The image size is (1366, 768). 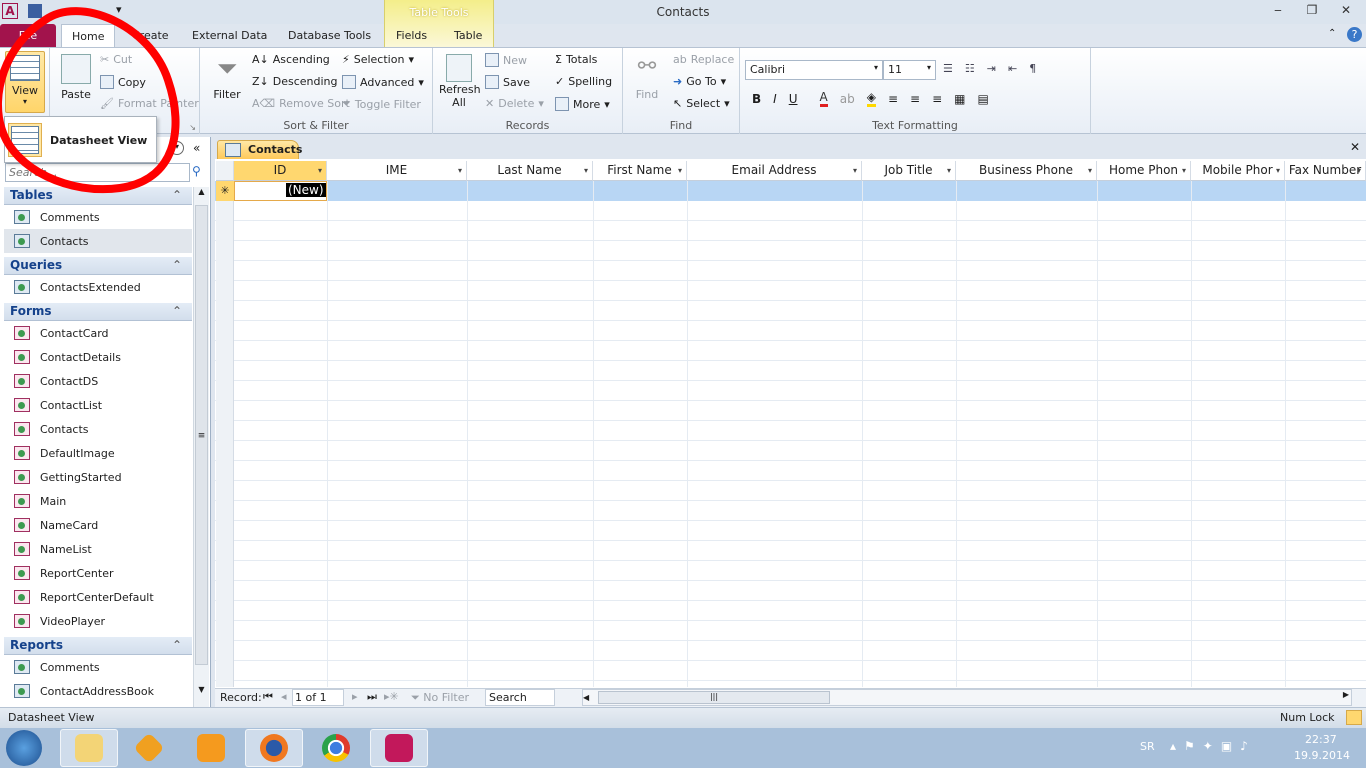 I want to click on scroll-thumb: ≡, so click(x=201, y=435).